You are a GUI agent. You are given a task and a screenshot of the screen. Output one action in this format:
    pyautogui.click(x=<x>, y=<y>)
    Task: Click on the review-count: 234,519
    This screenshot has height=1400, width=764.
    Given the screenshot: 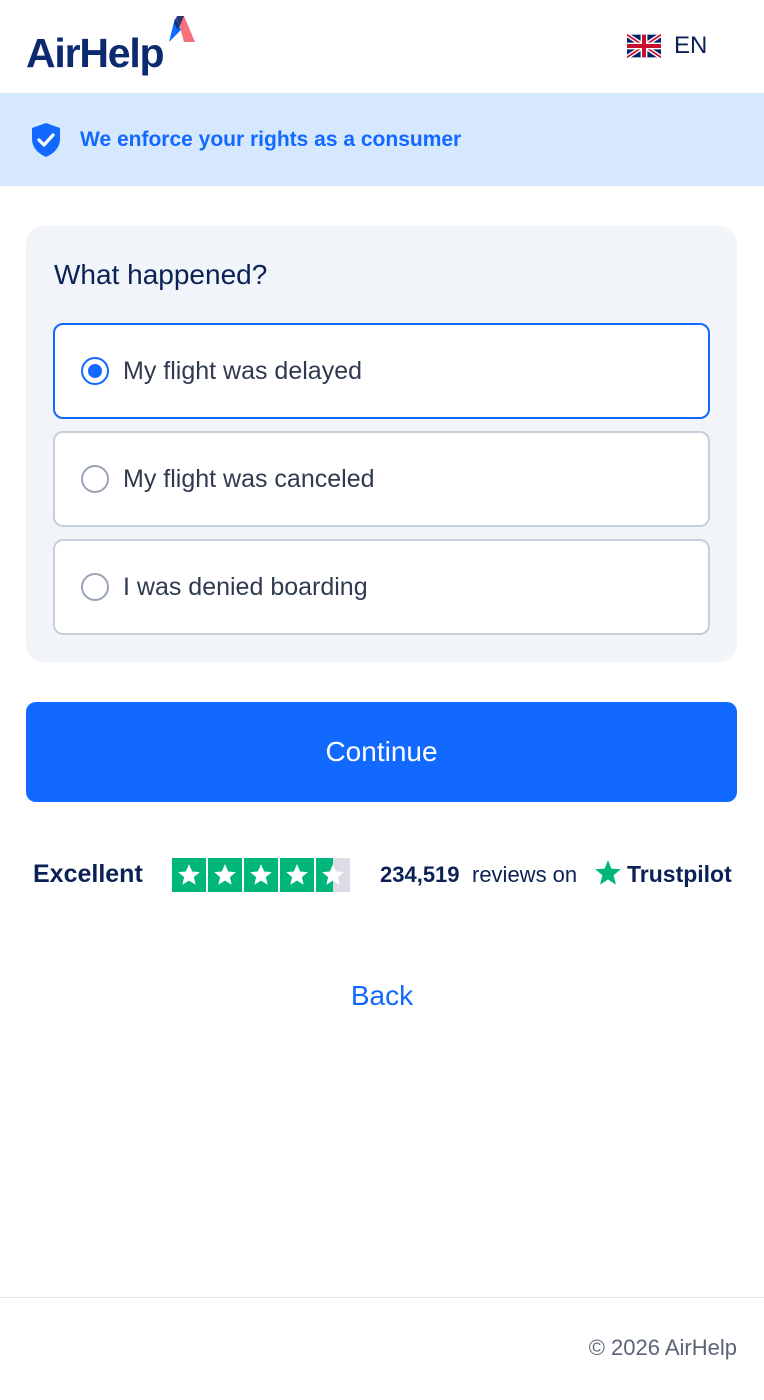 What is the action you would take?
    pyautogui.click(x=420, y=874)
    